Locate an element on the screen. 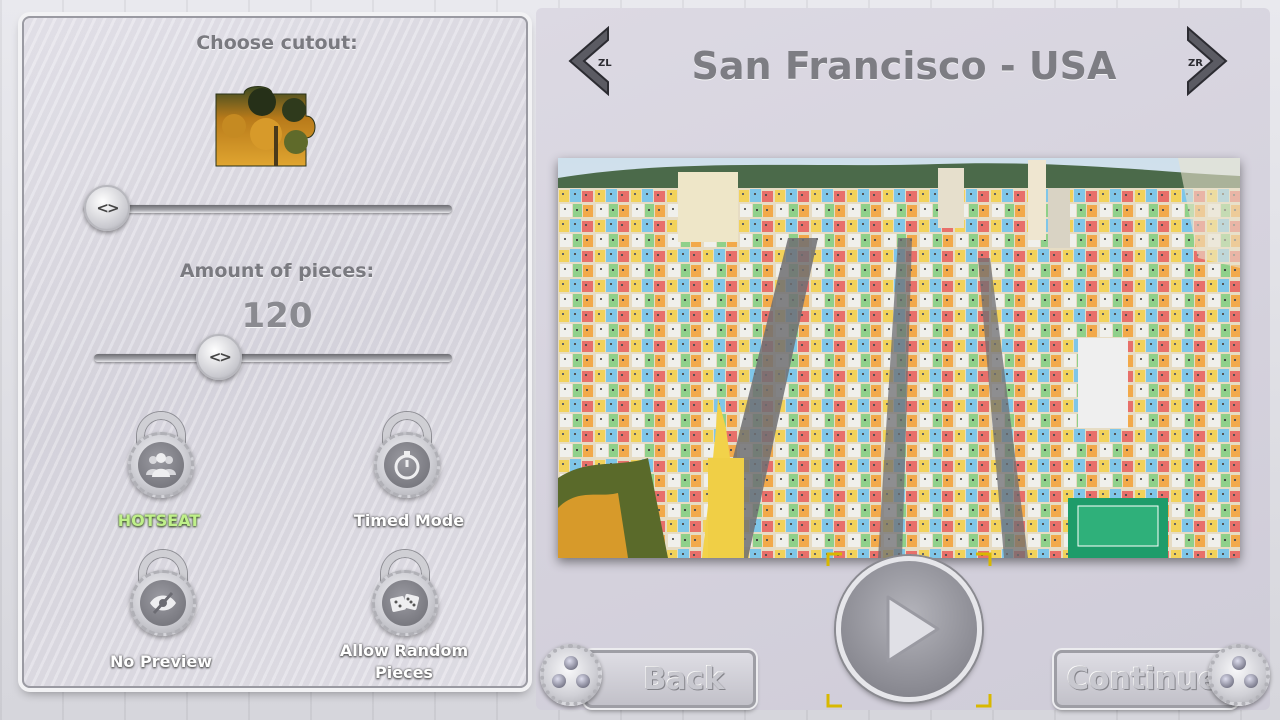  continue-gear-icon is located at coordinates (1239, 675).